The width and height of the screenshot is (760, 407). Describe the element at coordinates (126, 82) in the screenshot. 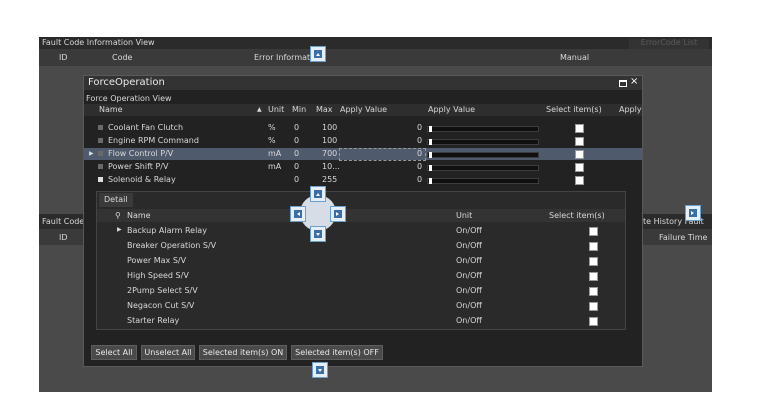

I see `dialog-title: ForceOperation` at that location.